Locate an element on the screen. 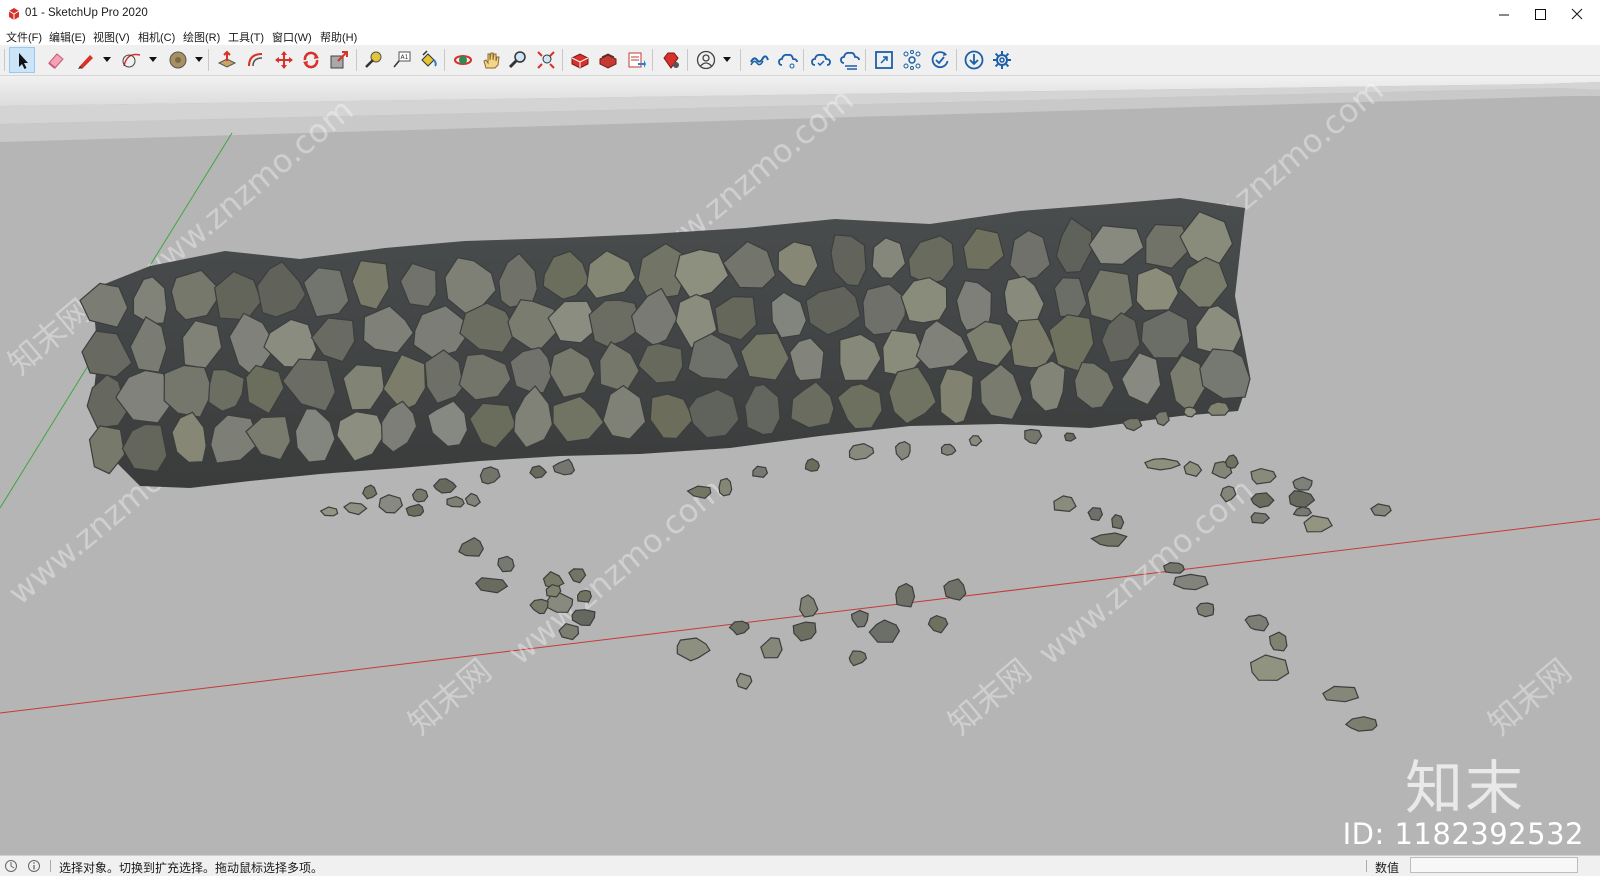  arc-icon is located at coordinates (131, 60).